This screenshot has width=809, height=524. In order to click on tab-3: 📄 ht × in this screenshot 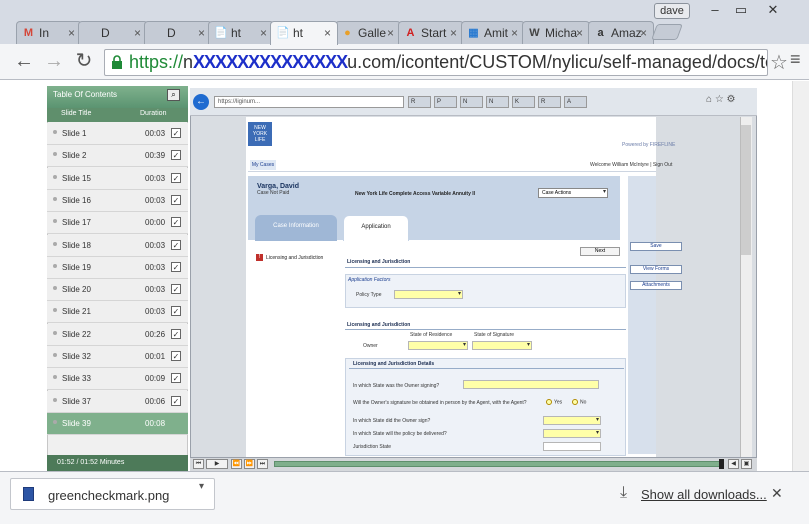, I will do `click(241, 33)`.